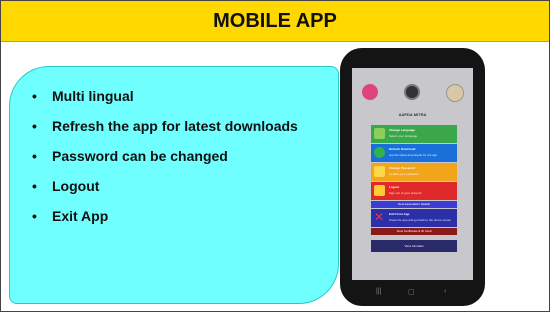 This screenshot has height=312, width=550. What do you see at coordinates (379, 190) in the screenshot?
I see `logout-icon` at bounding box center [379, 190].